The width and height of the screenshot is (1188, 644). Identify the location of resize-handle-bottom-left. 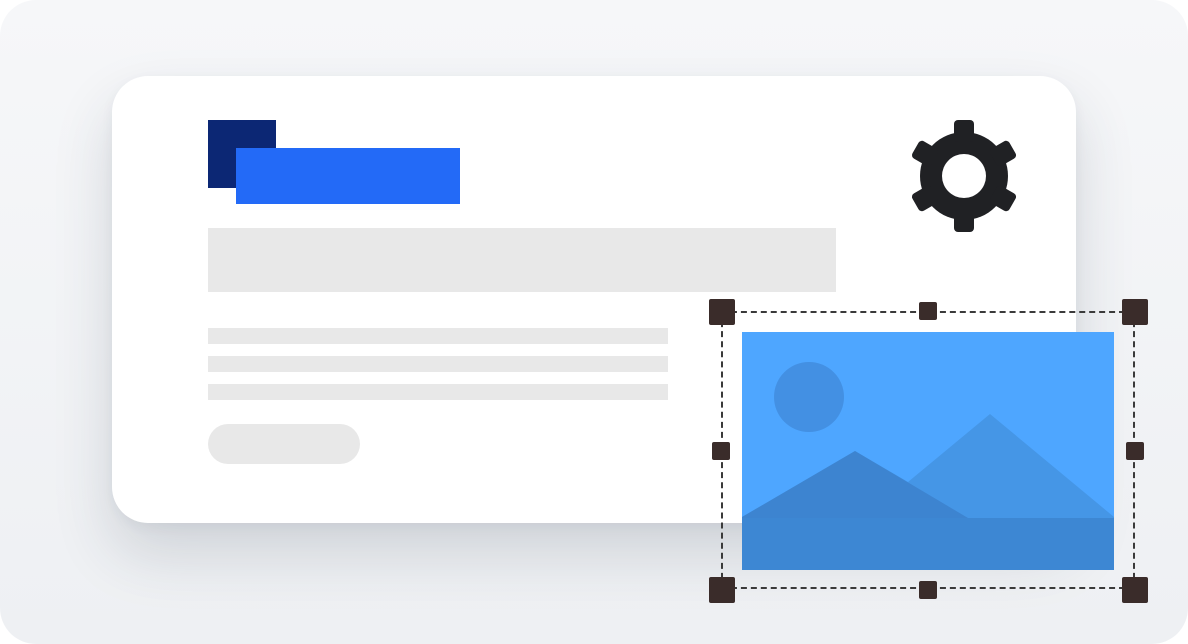
(722, 590).